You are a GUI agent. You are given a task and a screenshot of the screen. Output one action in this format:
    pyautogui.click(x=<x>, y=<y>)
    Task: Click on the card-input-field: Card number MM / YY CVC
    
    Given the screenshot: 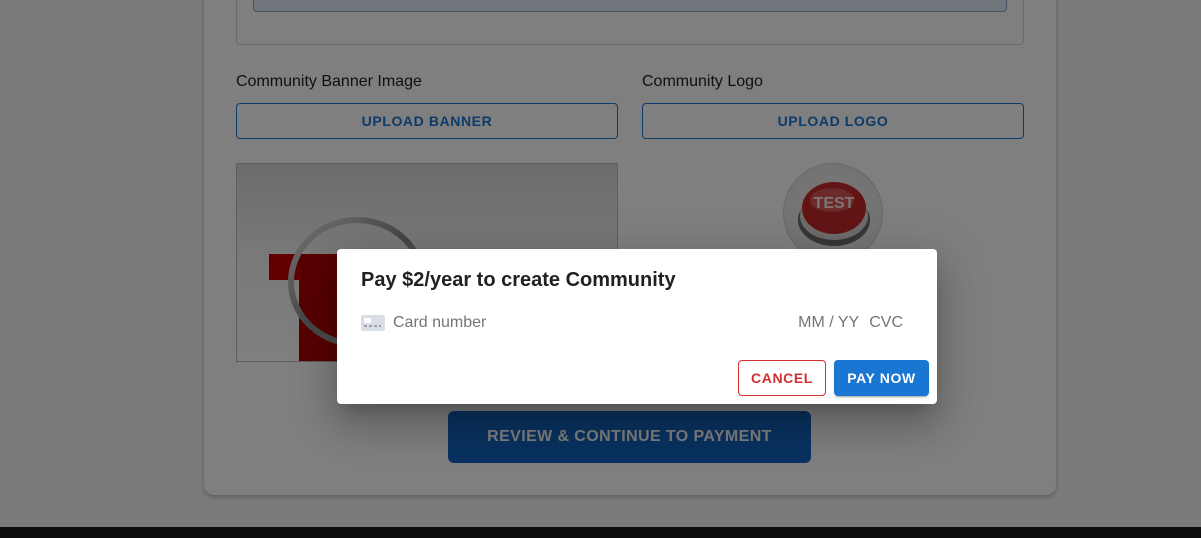 What is the action you would take?
    pyautogui.click(x=637, y=323)
    